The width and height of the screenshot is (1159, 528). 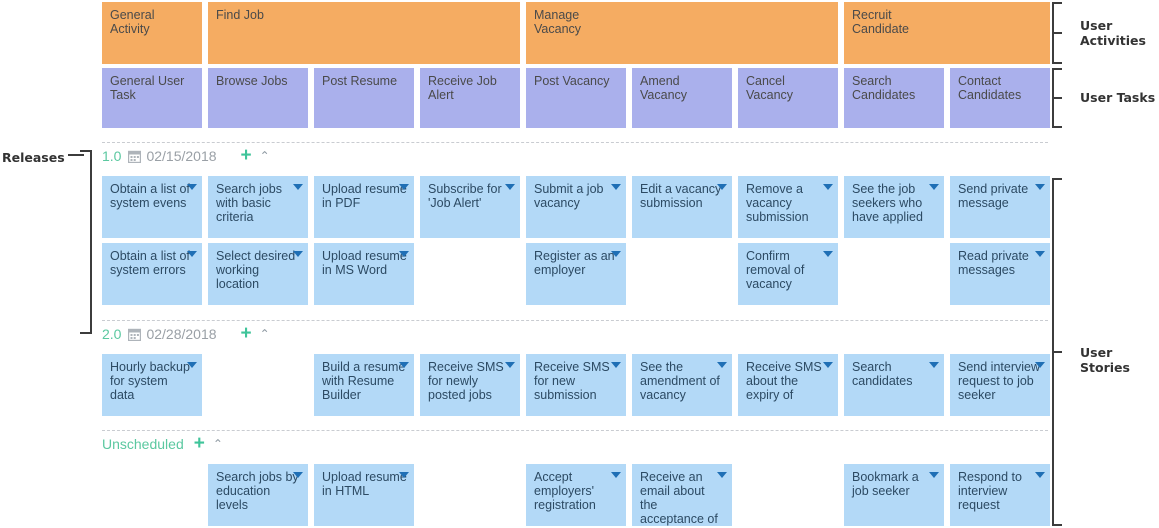 What do you see at coordinates (135, 334) in the screenshot?
I see `calendar-icon` at bounding box center [135, 334].